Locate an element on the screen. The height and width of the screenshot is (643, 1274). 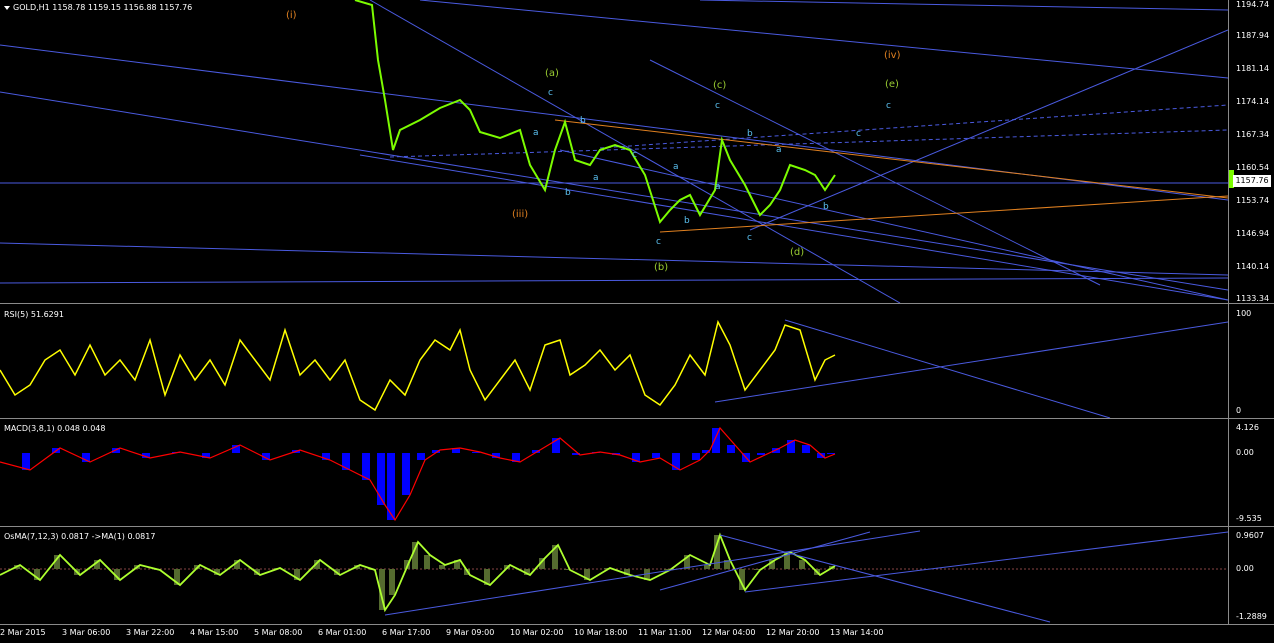
wave-label-i: (i) is located at coordinates (291, 15).